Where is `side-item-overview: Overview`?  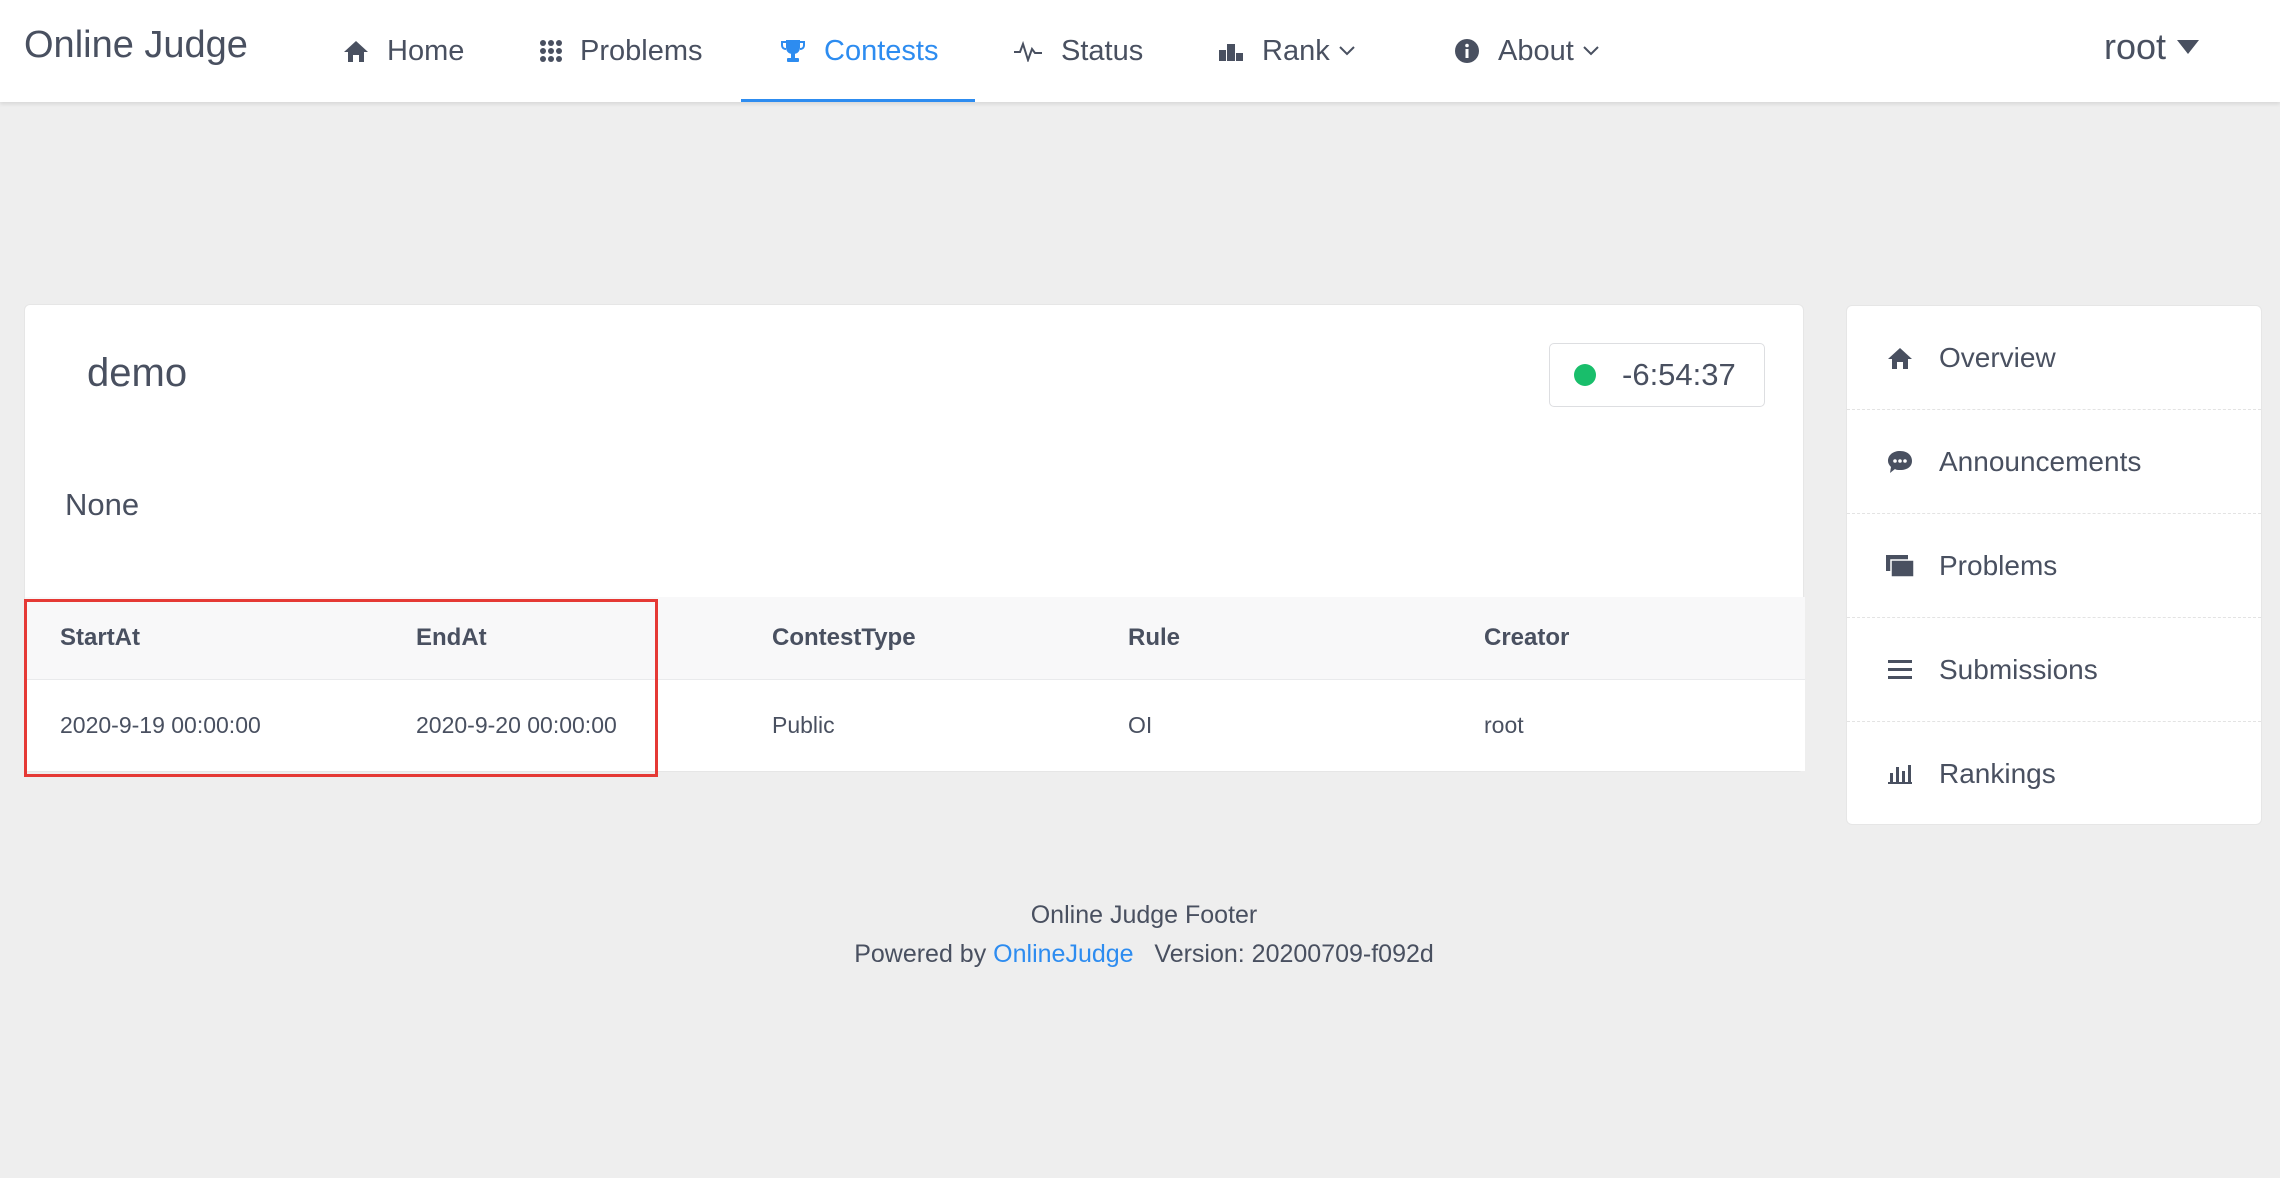
side-item-overview: Overview is located at coordinates (2054, 358).